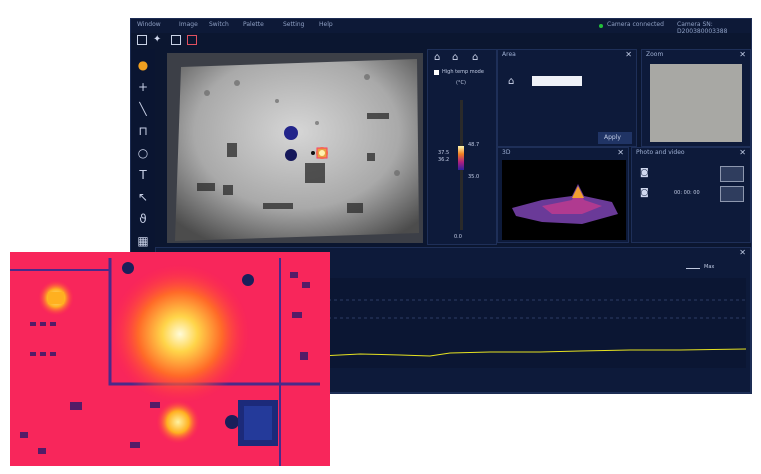  I want to click on photo-button, so click(732, 174).